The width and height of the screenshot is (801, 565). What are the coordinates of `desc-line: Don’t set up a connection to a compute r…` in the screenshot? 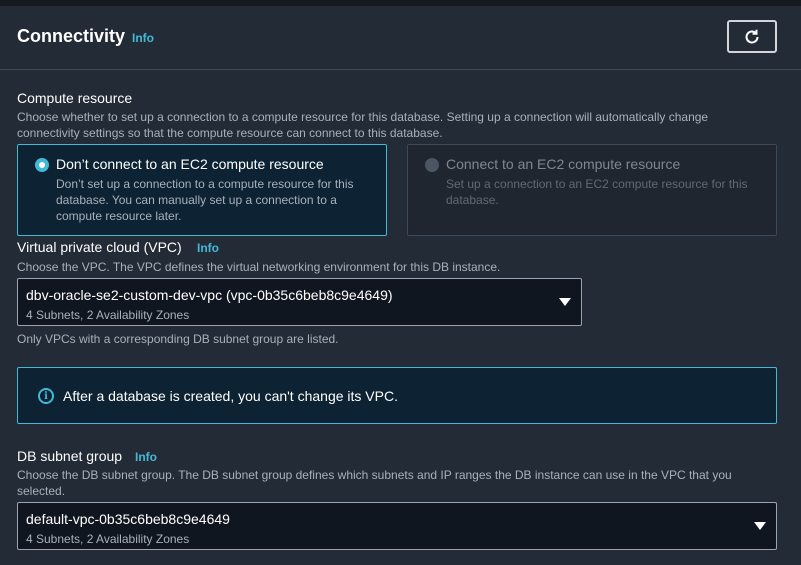 It's located at (205, 184).